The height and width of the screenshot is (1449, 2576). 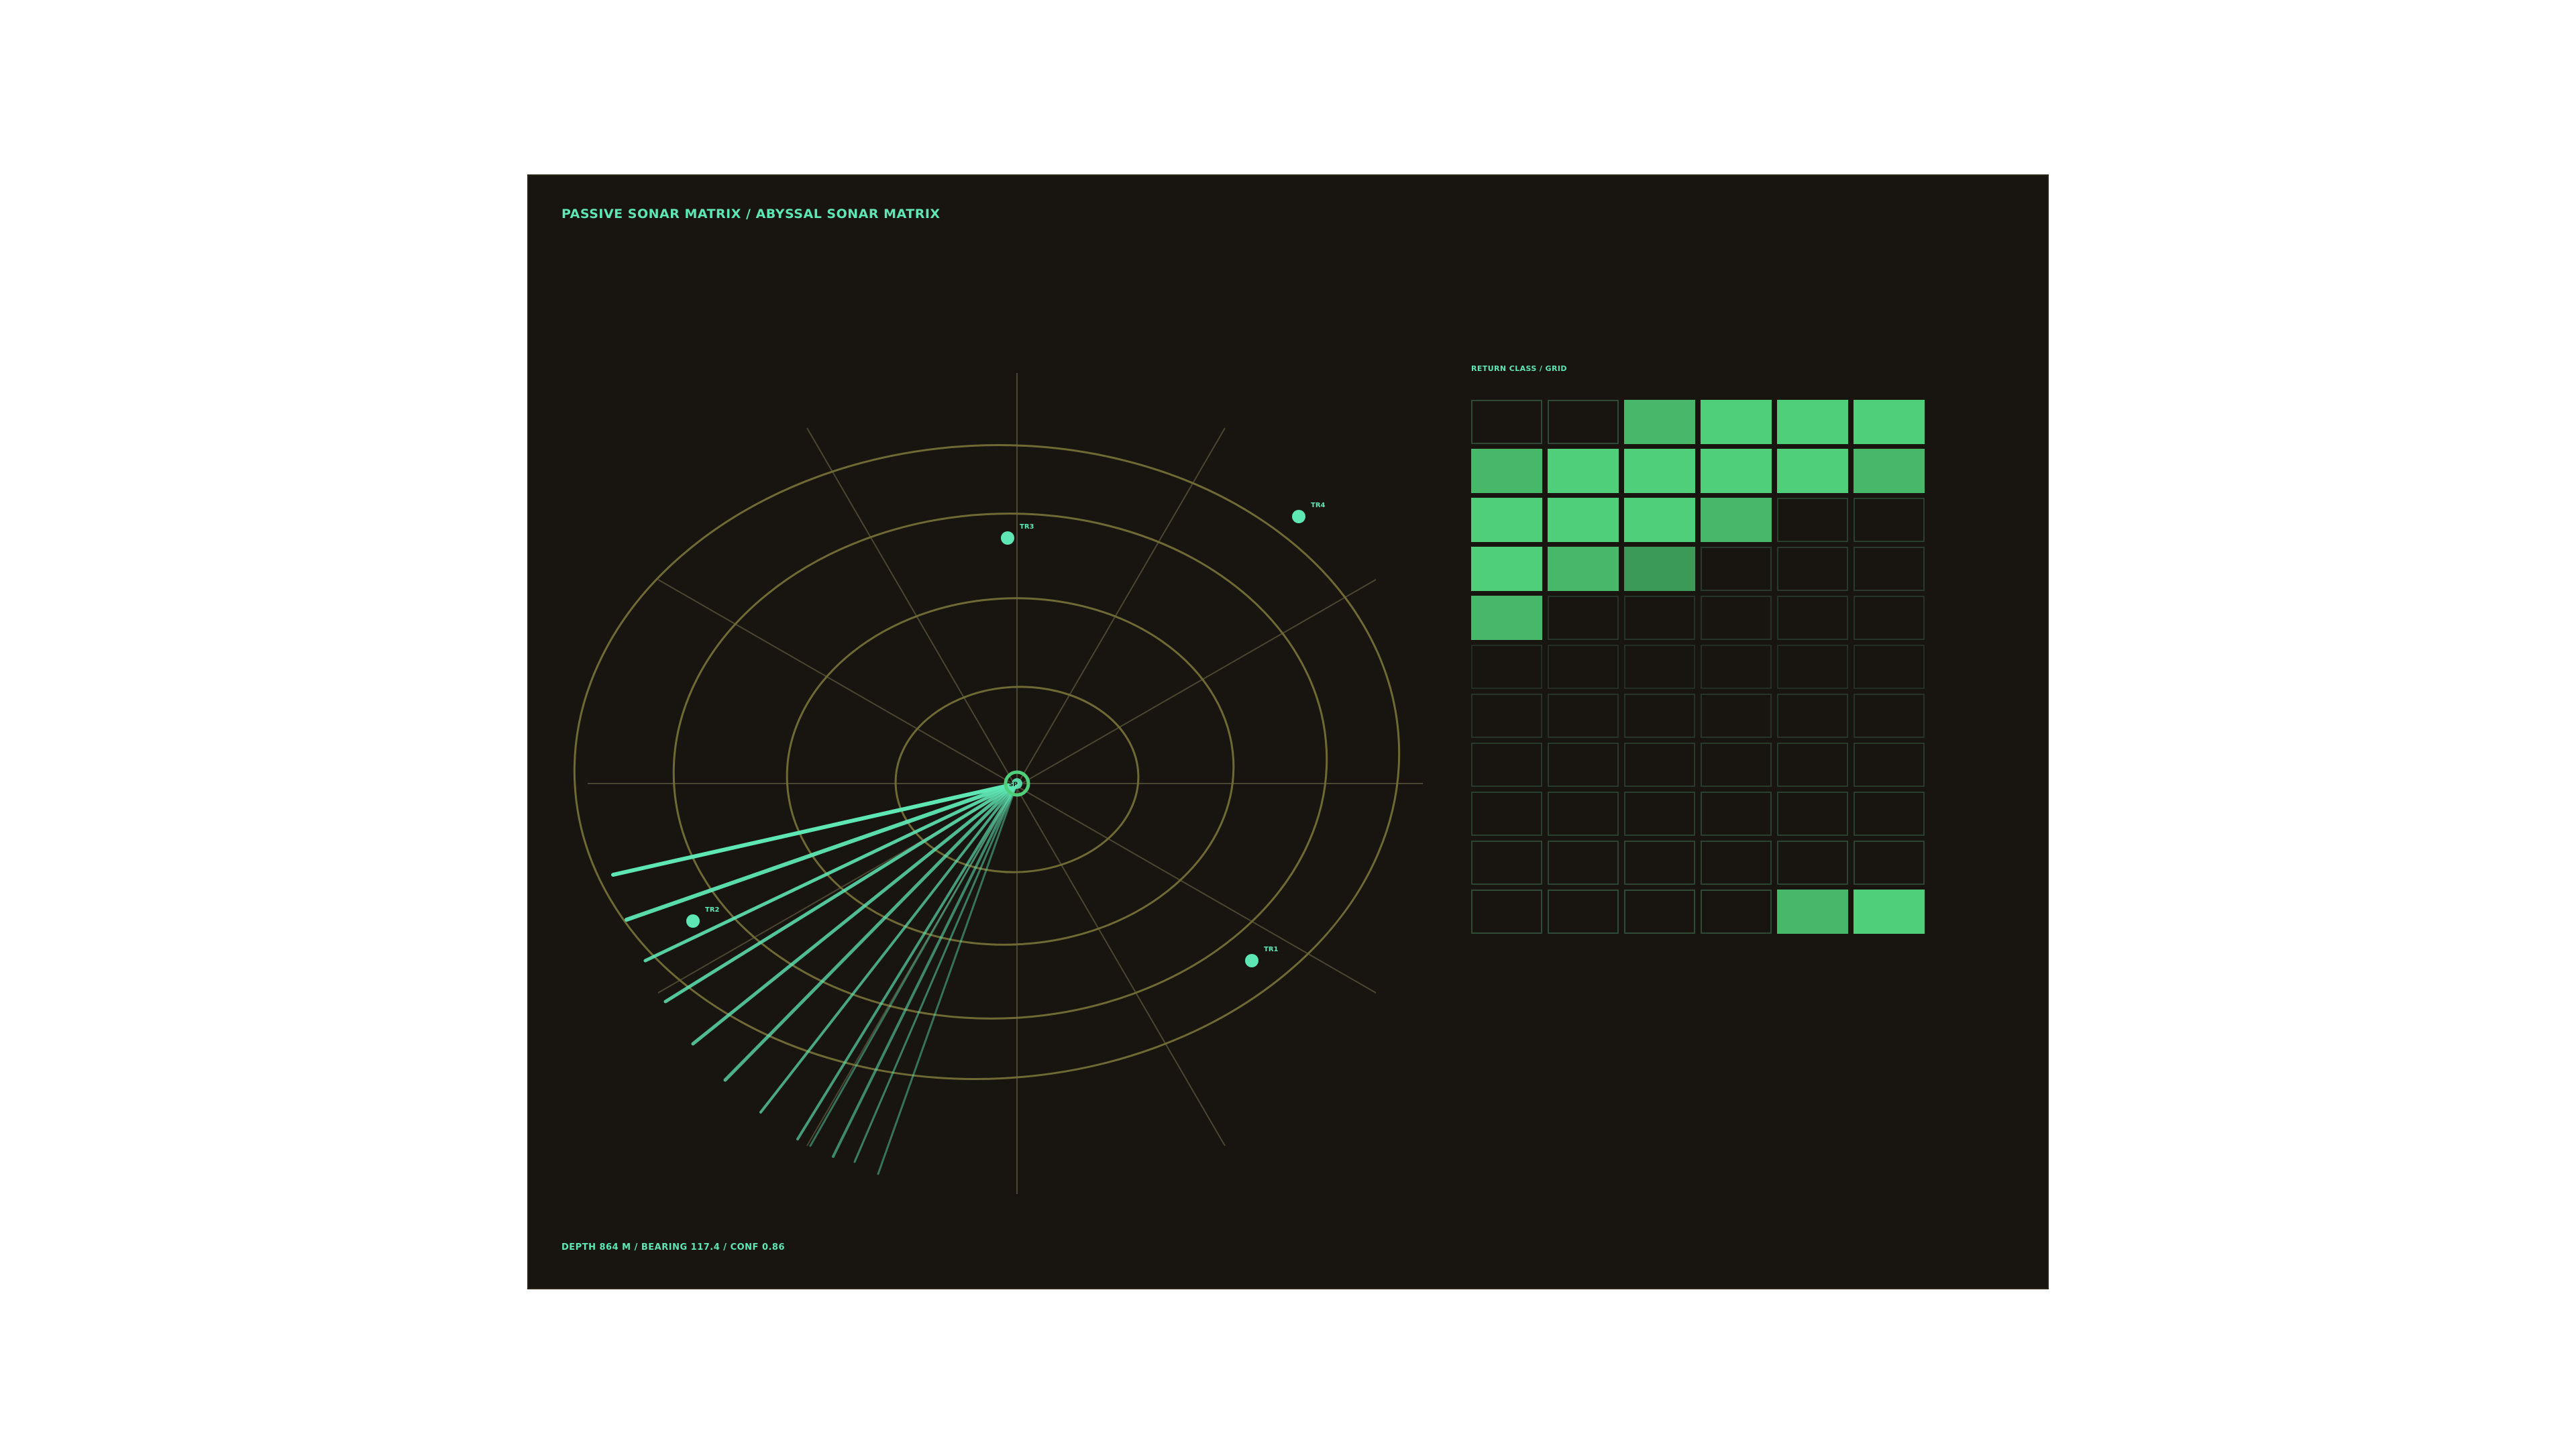 I want to click on status-readout: DEPTH 864 M / BEARING 117.4 / CONF 0.86, so click(x=673, y=1247).